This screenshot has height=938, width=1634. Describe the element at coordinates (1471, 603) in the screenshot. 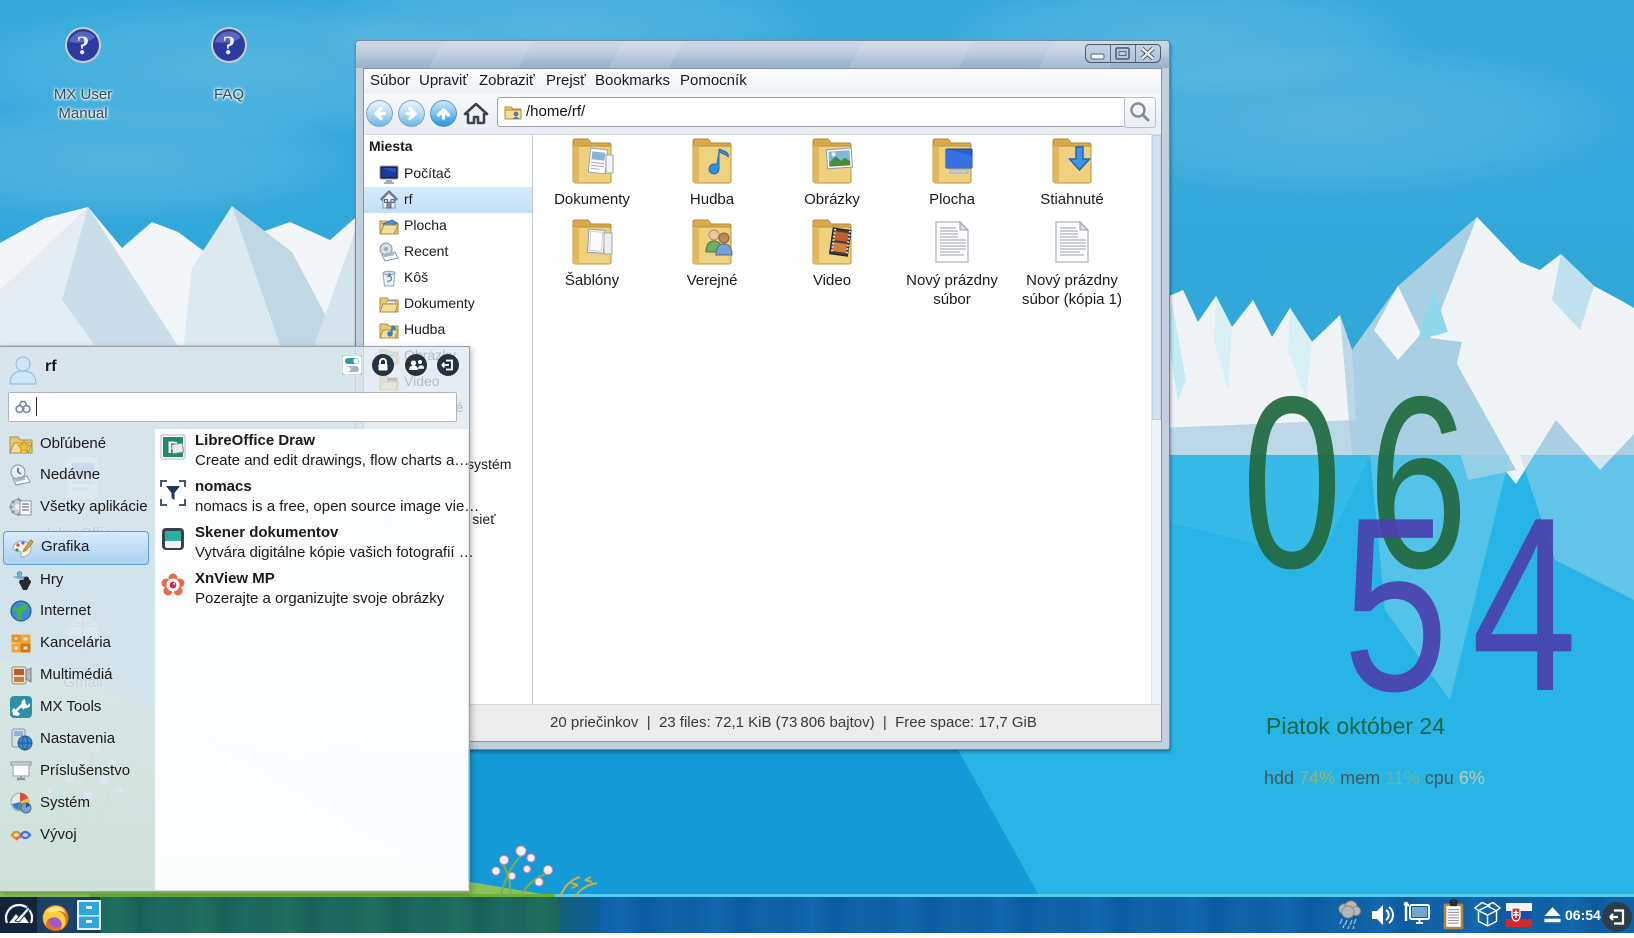

I see `svg-text: 54` at that location.